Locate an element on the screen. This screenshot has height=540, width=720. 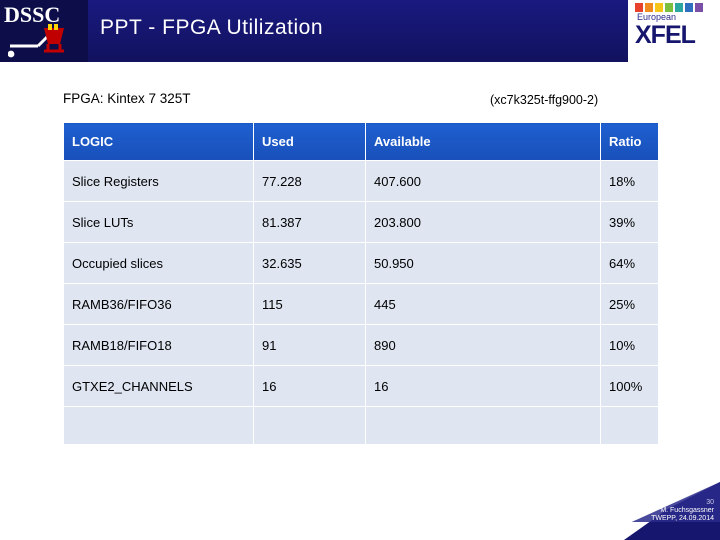
column-header-ratio: Ratio is located at coordinates (629, 141).